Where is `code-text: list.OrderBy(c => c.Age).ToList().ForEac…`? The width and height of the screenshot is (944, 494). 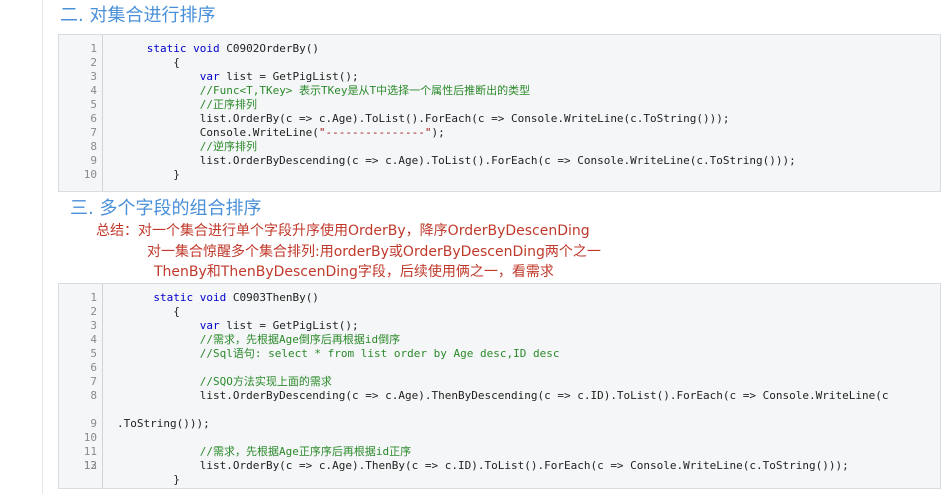 code-text: list.OrderBy(c => c.Age).ToList().ForEac… is located at coordinates (418, 118).